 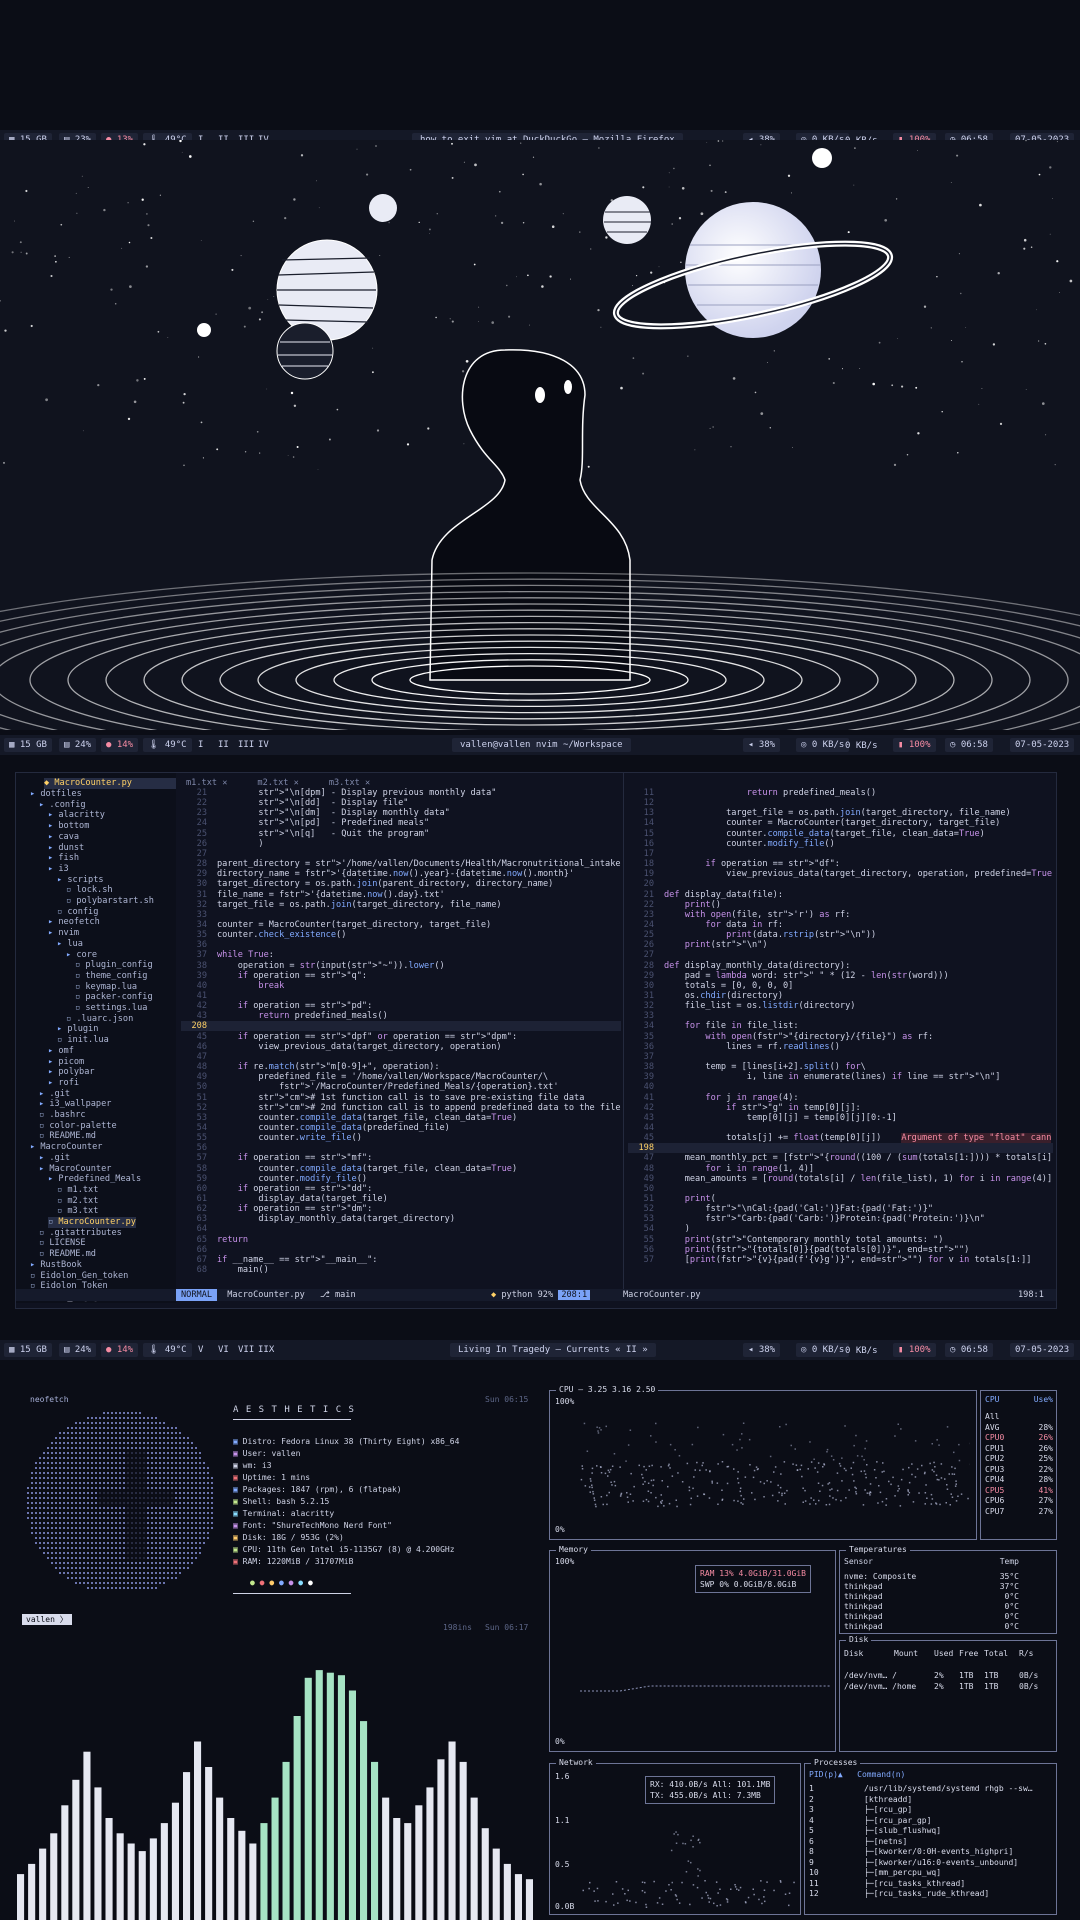 I want to click on tree-folder: ▸ scripts, so click(x=80, y=880).